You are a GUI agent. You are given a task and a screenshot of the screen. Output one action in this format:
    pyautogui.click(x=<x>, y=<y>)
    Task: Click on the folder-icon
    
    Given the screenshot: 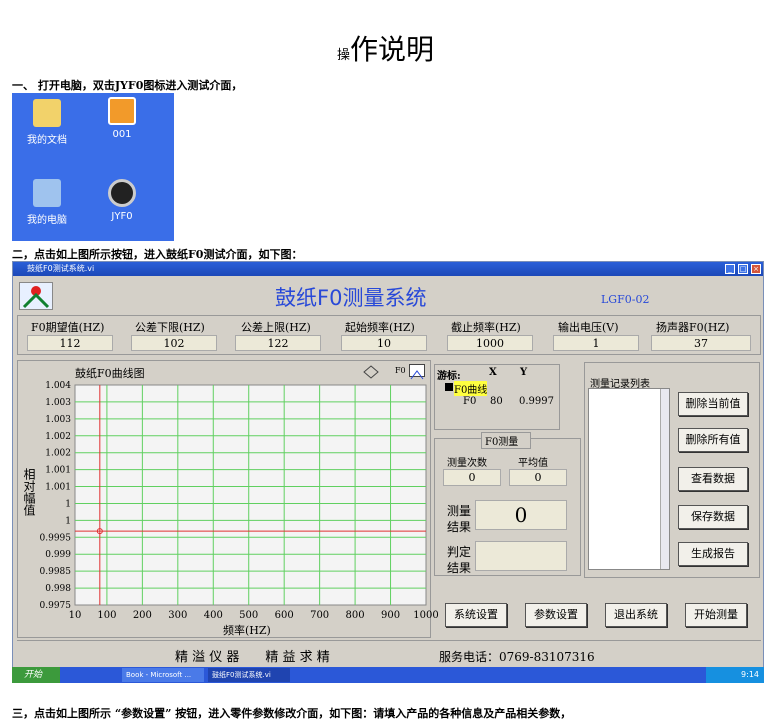 What is the action you would take?
    pyautogui.click(x=47, y=113)
    